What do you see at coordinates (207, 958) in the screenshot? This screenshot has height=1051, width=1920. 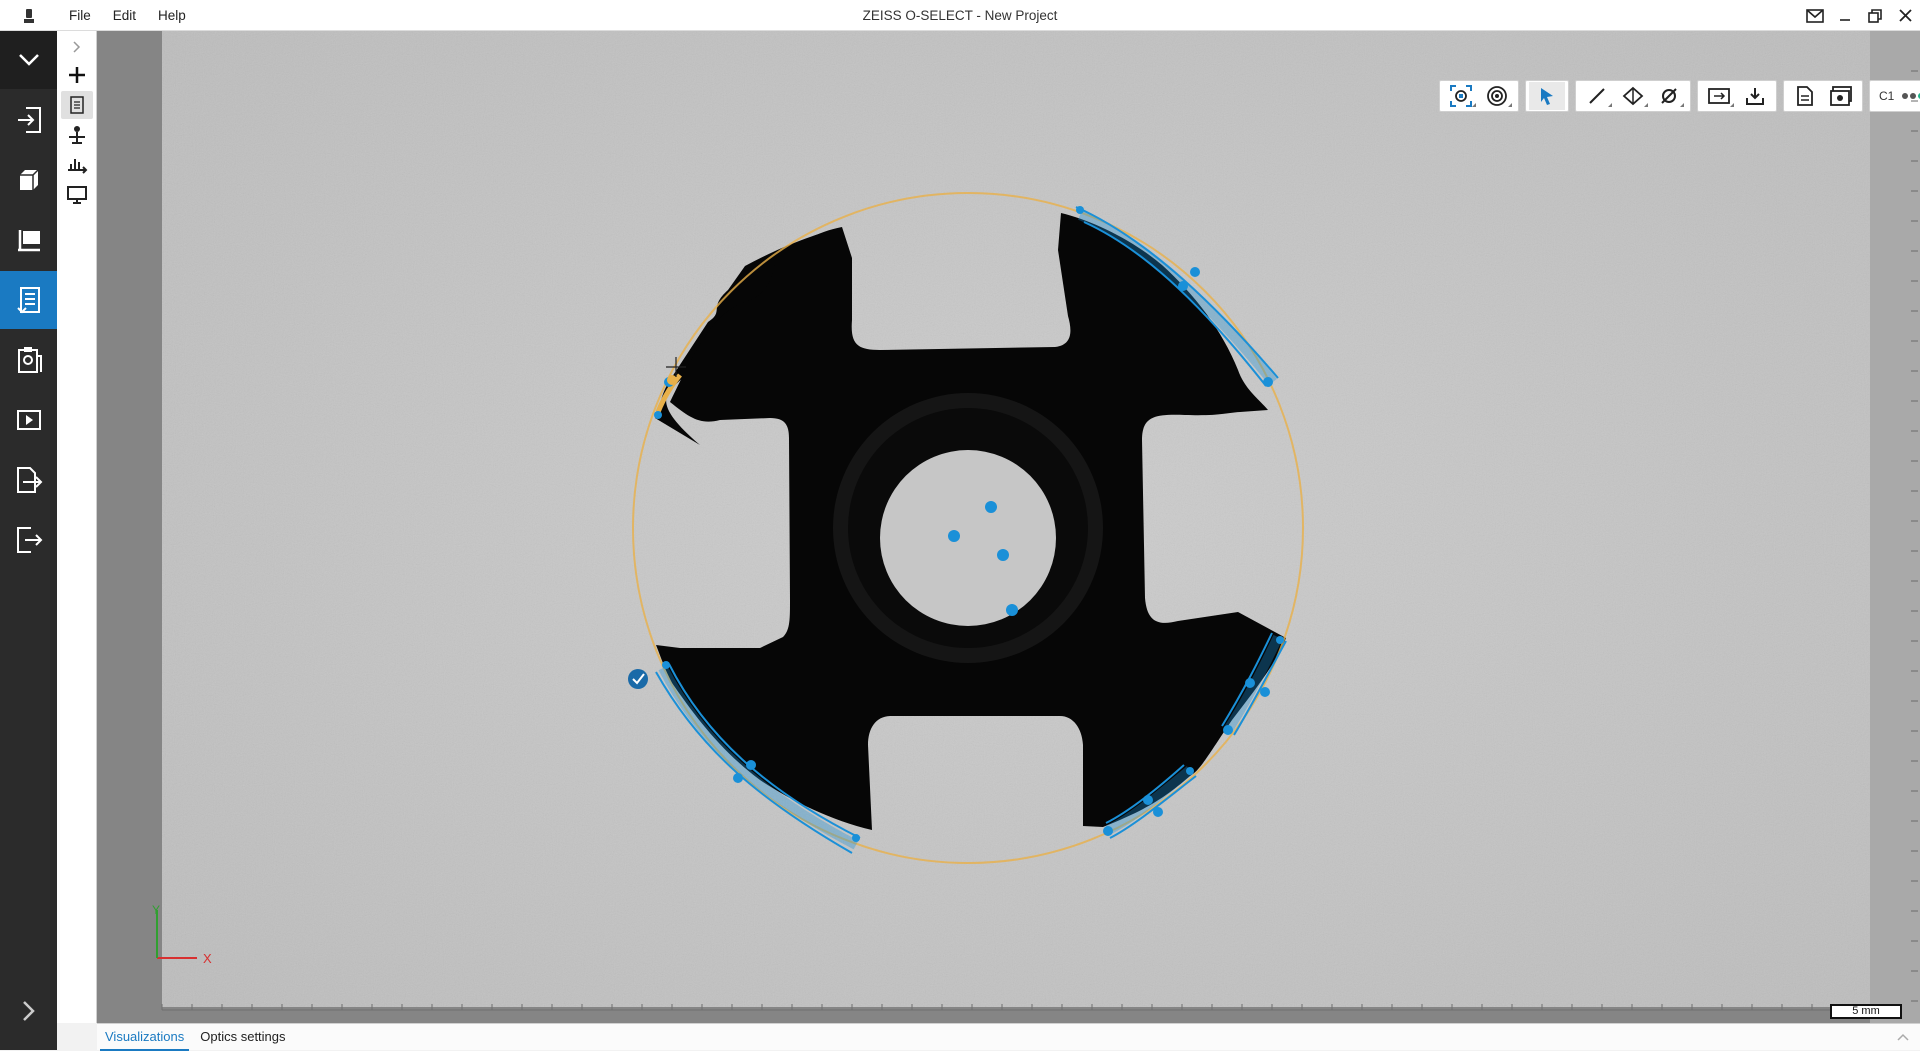 I see `x-axis-label: X` at bounding box center [207, 958].